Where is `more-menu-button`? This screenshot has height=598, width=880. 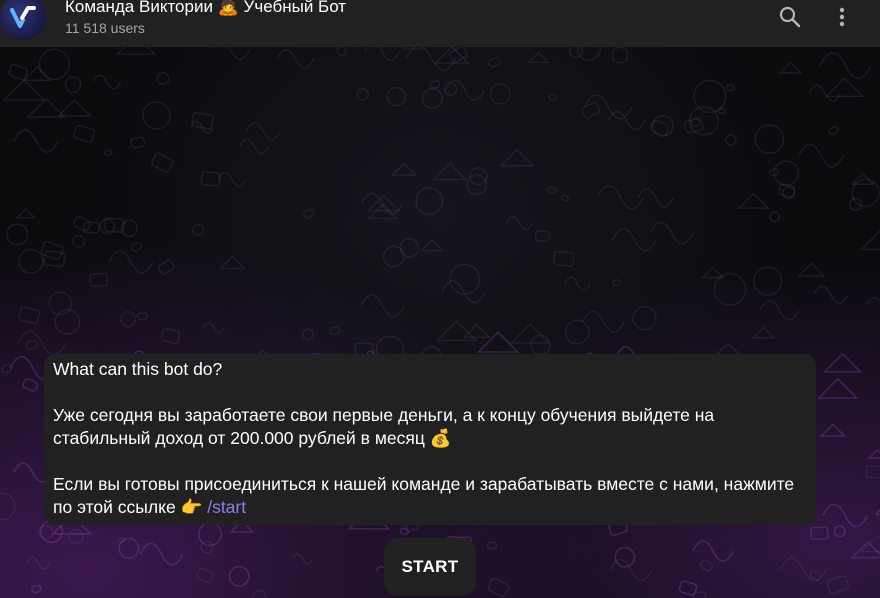
more-menu-button is located at coordinates (842, 17).